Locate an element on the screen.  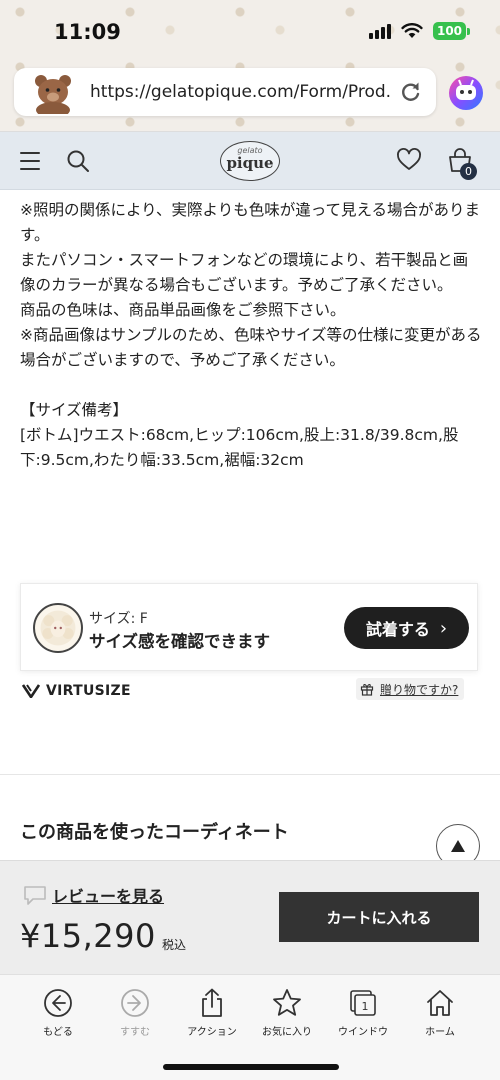
heart-icon is located at coordinates (409, 160).